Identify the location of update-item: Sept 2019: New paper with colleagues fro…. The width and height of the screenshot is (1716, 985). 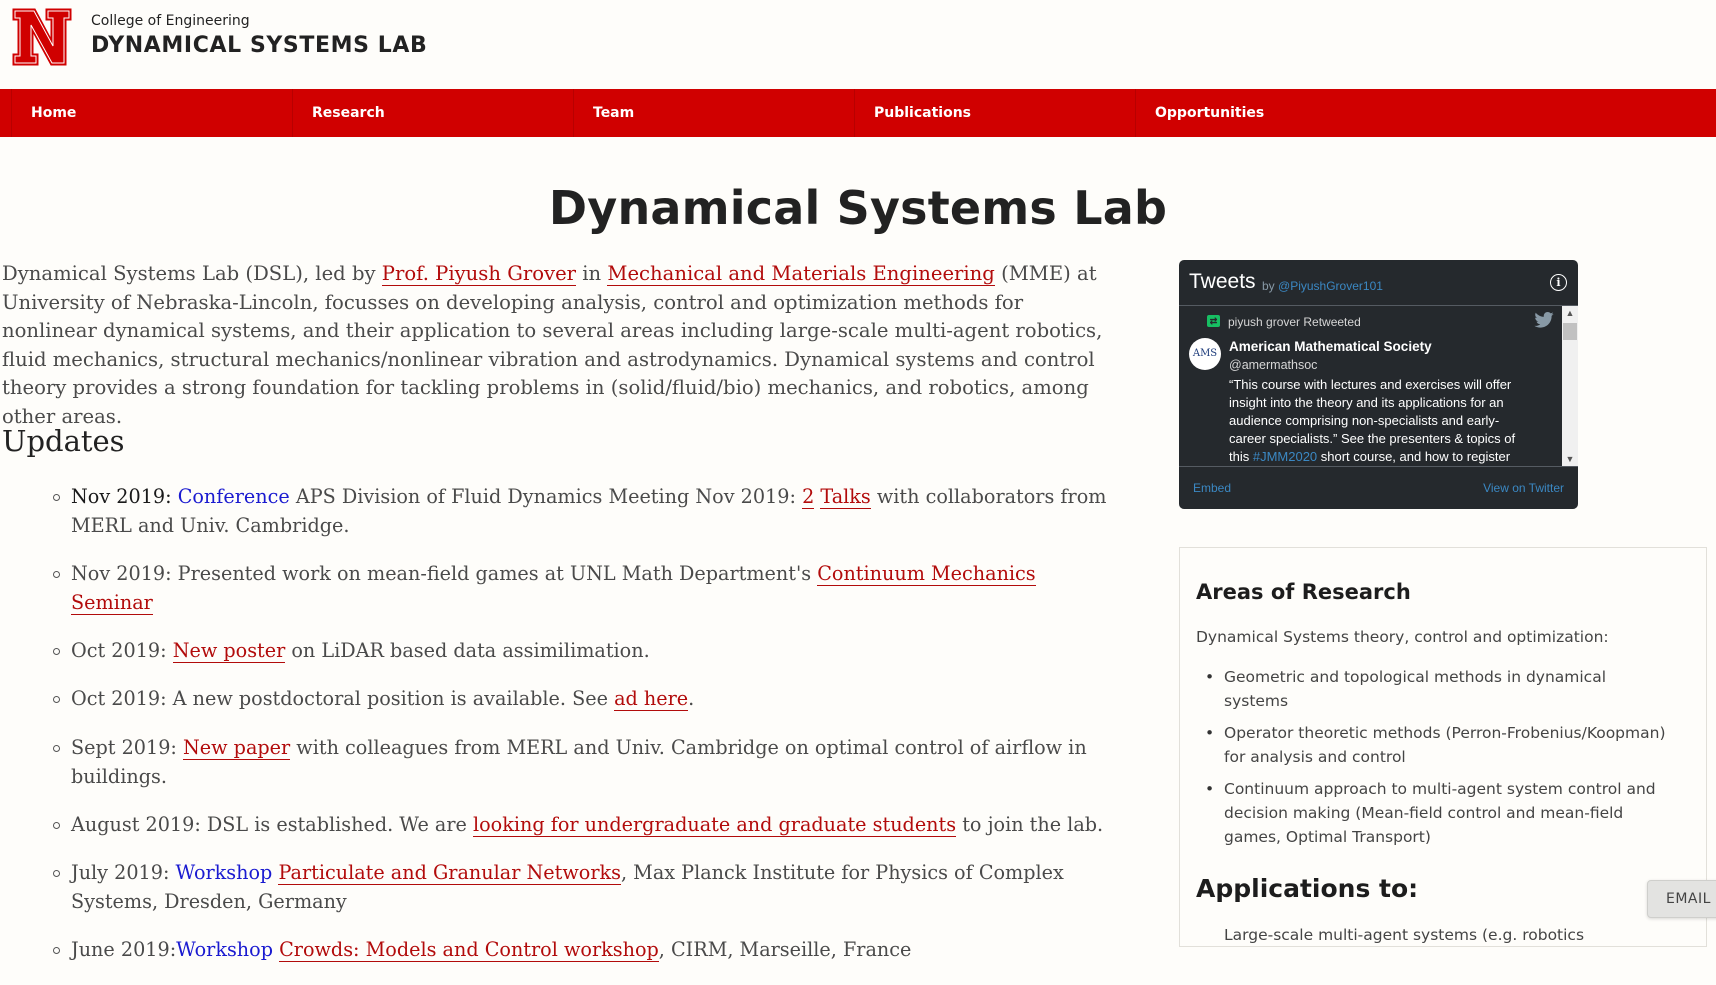
(555, 763).